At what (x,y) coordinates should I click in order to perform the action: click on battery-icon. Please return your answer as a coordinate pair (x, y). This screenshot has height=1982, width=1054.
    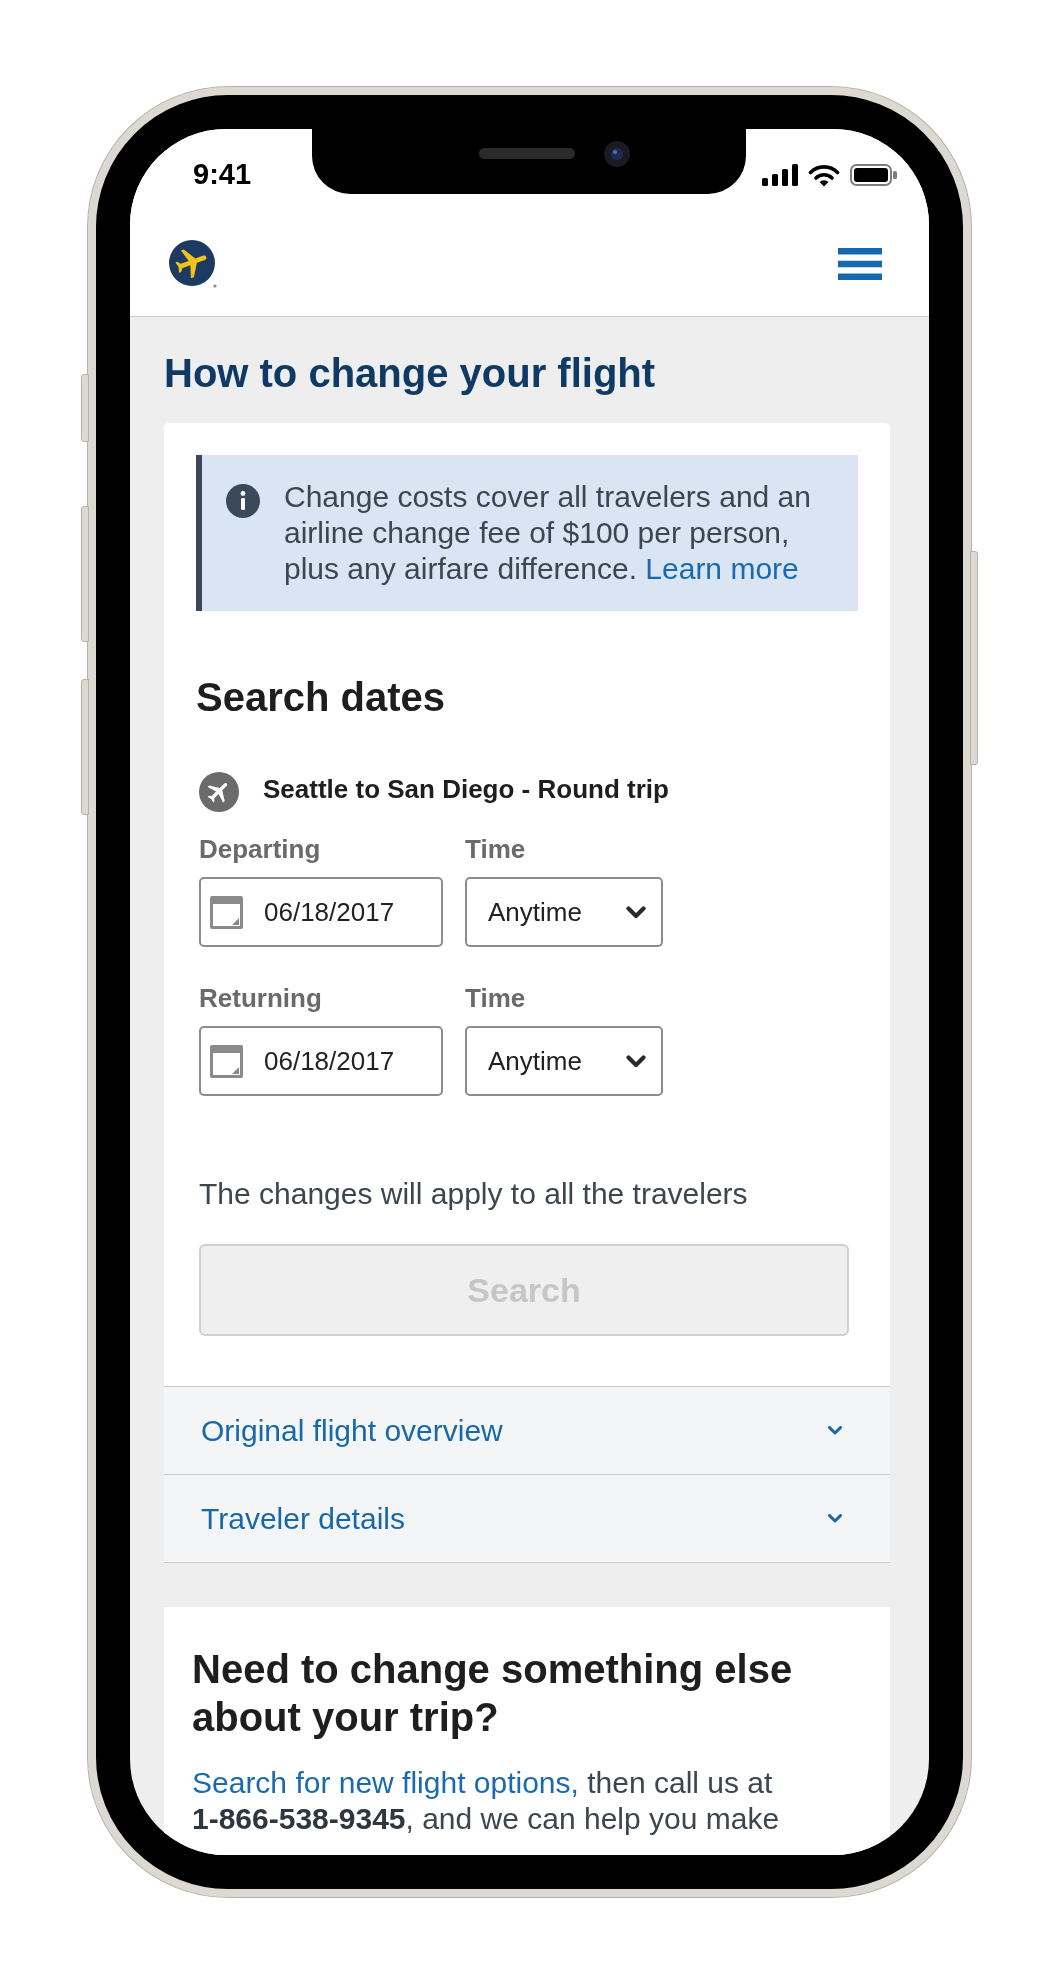
    Looking at the image, I should click on (873, 175).